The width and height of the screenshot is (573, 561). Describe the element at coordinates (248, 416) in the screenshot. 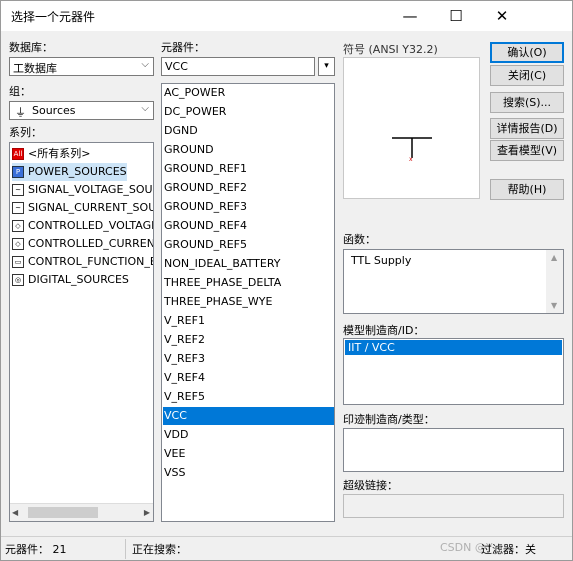

I see `component-item-selected: VCC` at that location.